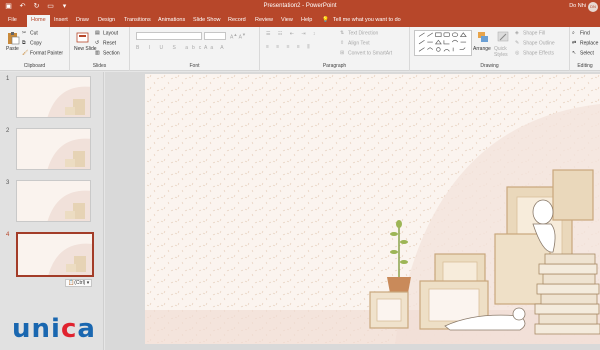  I want to click on logo-letter: i, so click(56, 329).